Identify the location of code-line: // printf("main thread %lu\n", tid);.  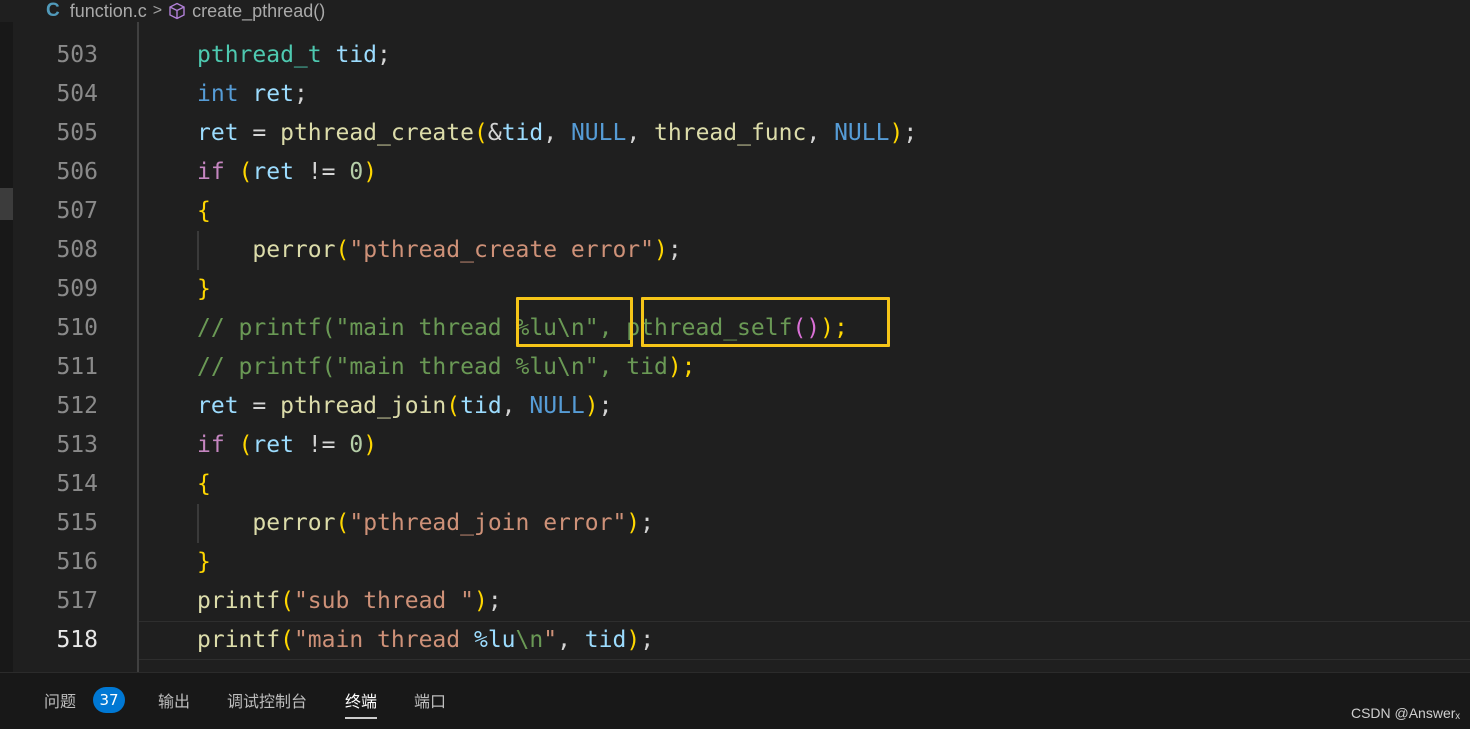
(446, 367).